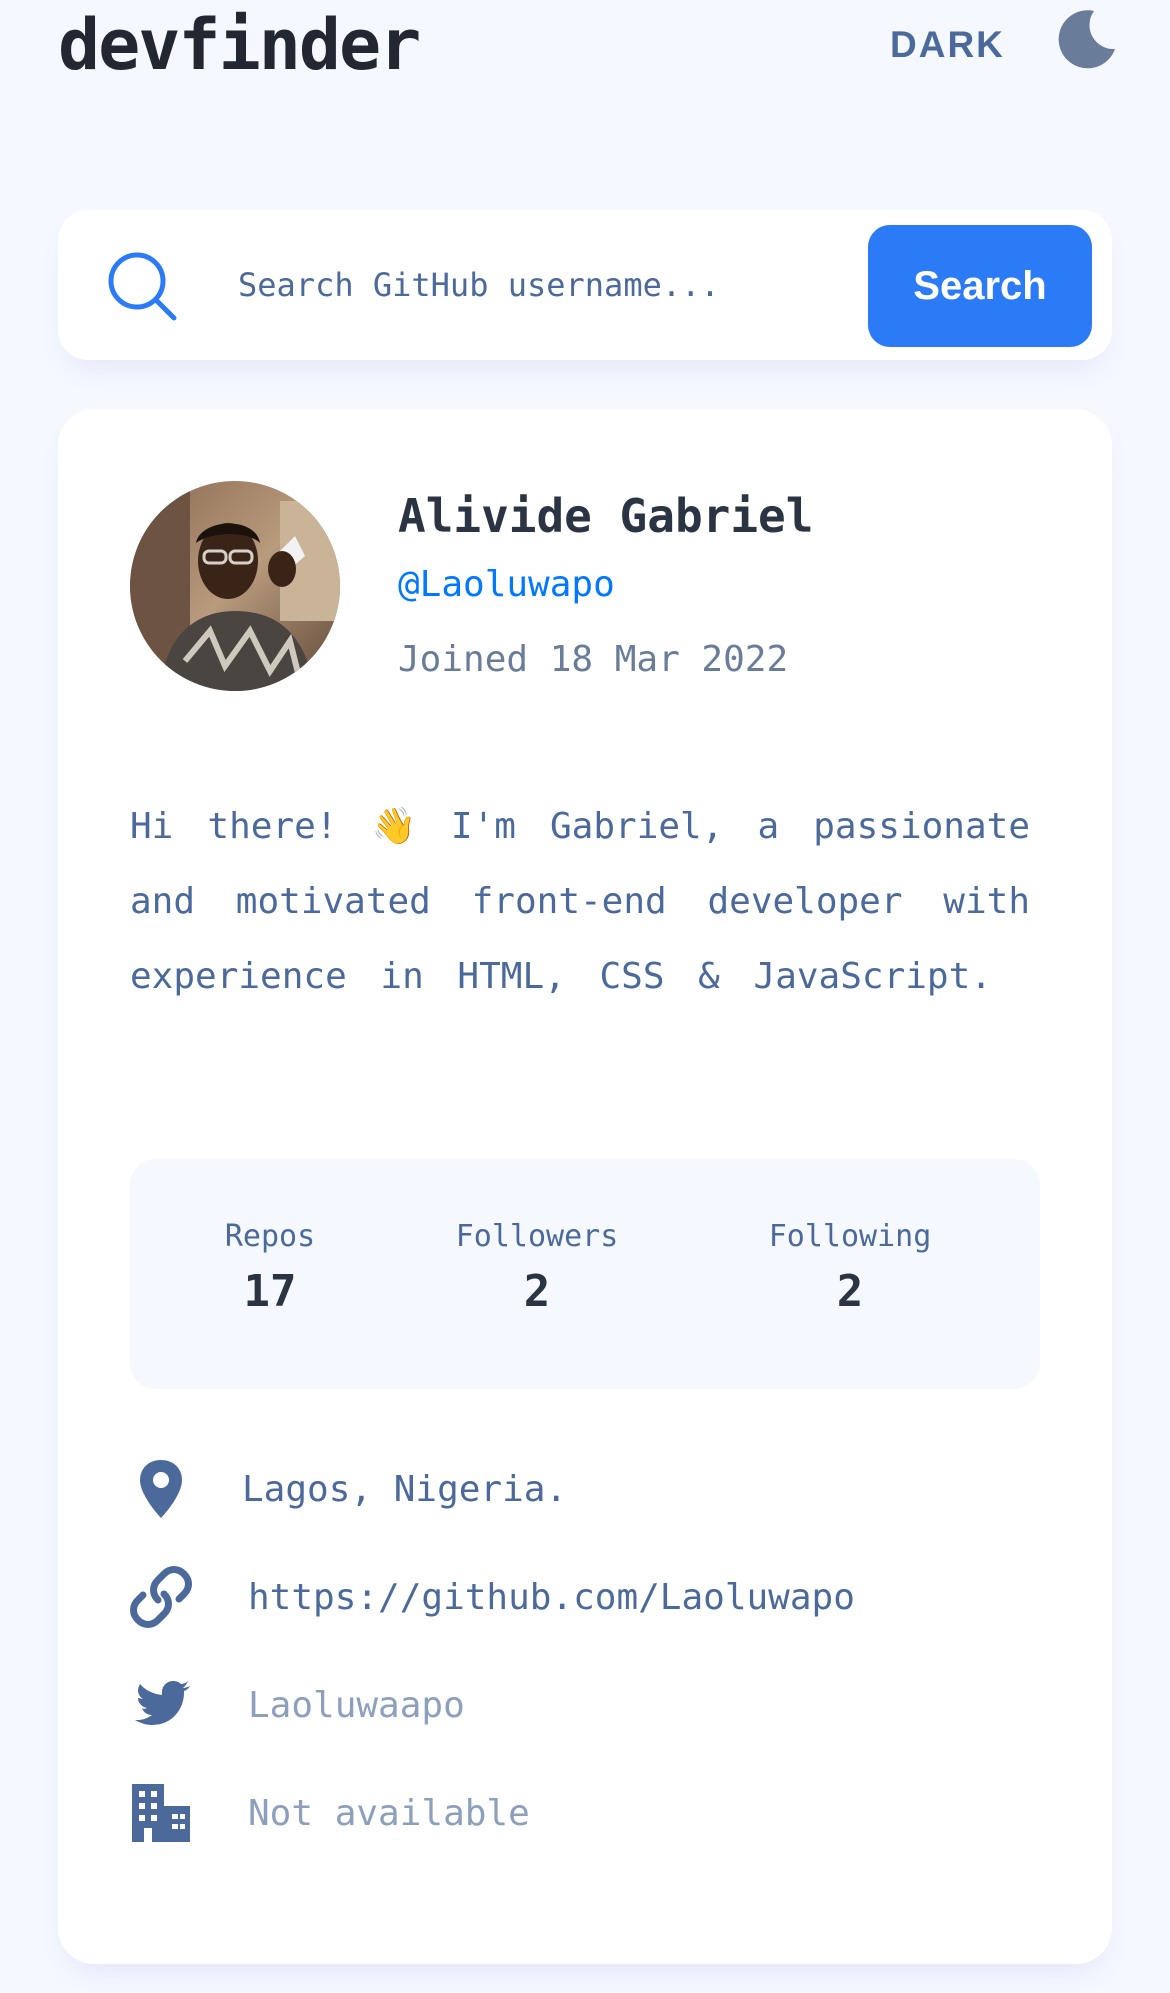 The image size is (1170, 1993). I want to click on blog-row: https://github.com/Laoluwapo, so click(492, 1597).